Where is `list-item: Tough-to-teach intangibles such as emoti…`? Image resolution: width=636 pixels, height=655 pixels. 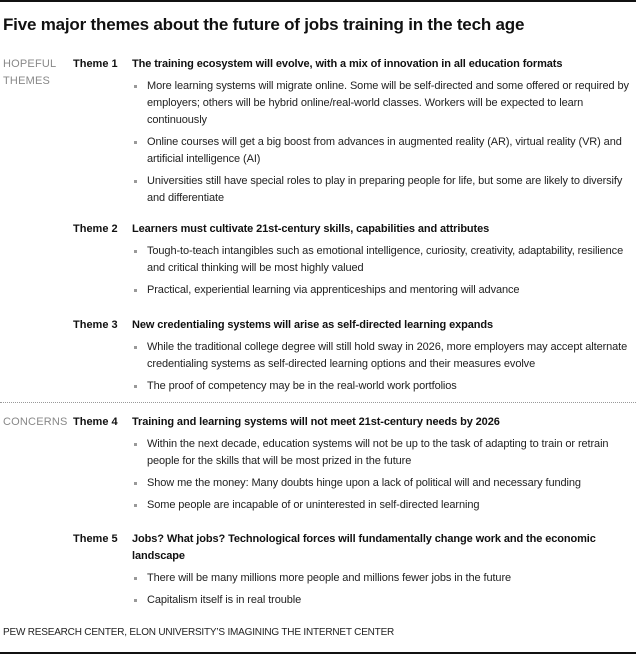 list-item: Tough-to-teach intangibles such as emoti… is located at coordinates (382, 260).